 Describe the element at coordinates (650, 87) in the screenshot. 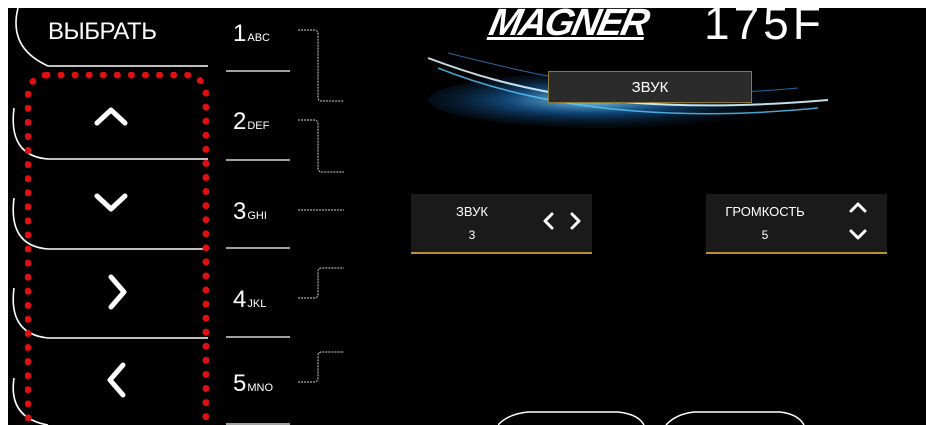

I see `screen-title: ЗВУК` at that location.